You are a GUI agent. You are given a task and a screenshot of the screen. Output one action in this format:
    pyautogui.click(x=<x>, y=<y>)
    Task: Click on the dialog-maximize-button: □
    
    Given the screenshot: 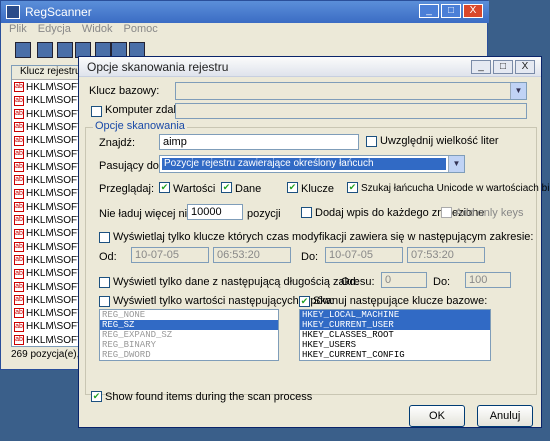 What is the action you would take?
    pyautogui.click(x=503, y=67)
    